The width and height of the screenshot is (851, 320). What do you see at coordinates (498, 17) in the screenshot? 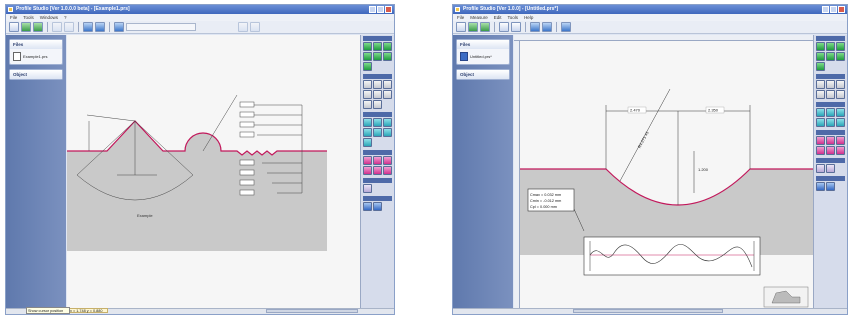
I see `menu-edit: Edit` at bounding box center [498, 17].